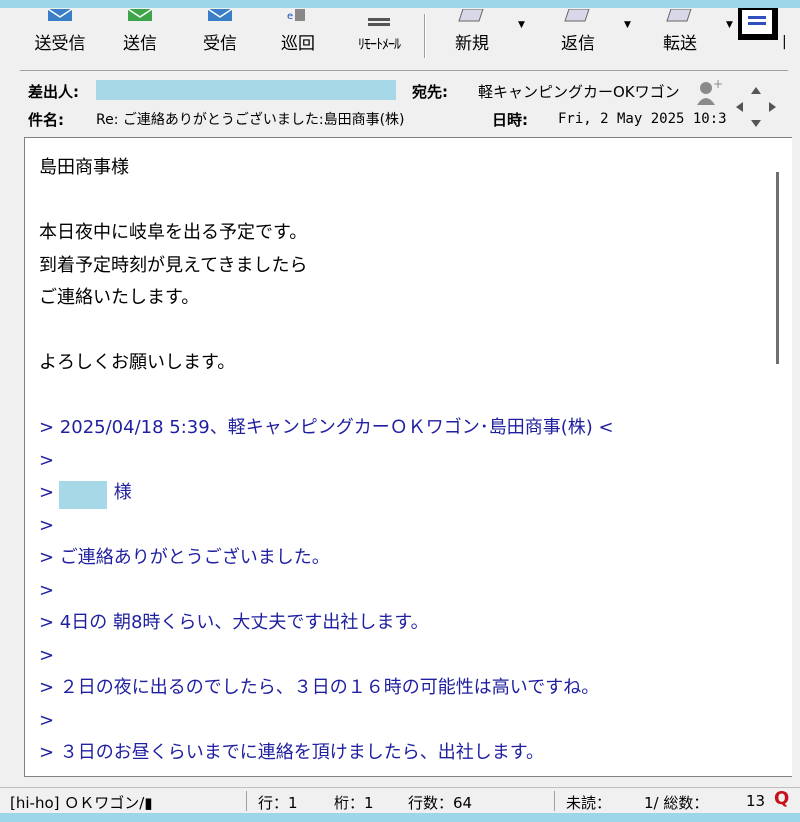 The height and width of the screenshot is (822, 800). What do you see at coordinates (758, 24) in the screenshot?
I see `address-book-icon` at bounding box center [758, 24].